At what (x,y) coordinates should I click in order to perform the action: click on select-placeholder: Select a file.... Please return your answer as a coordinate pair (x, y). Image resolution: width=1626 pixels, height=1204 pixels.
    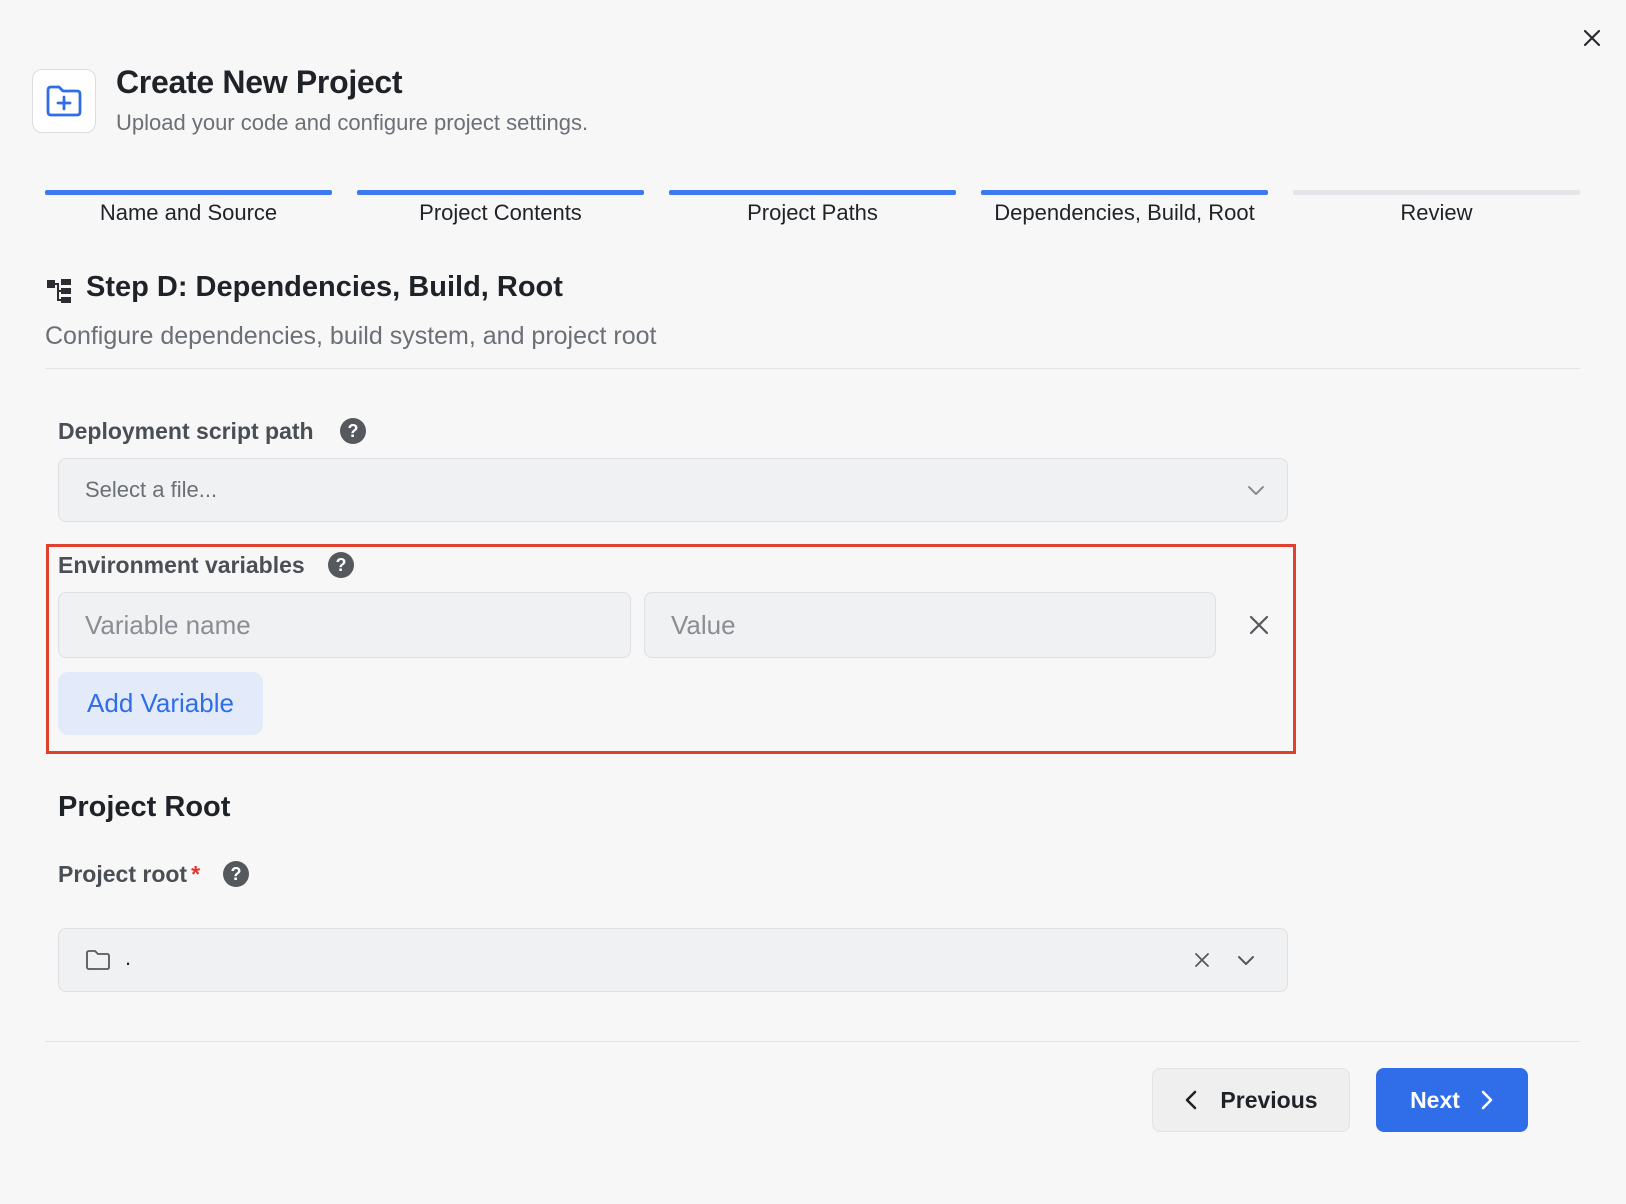
    Looking at the image, I should click on (151, 489).